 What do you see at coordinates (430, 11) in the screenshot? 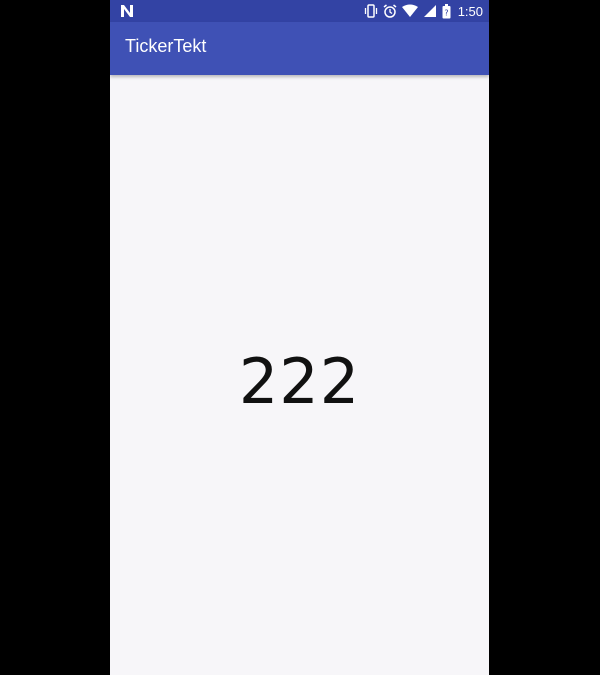
I see `signal-icon` at bounding box center [430, 11].